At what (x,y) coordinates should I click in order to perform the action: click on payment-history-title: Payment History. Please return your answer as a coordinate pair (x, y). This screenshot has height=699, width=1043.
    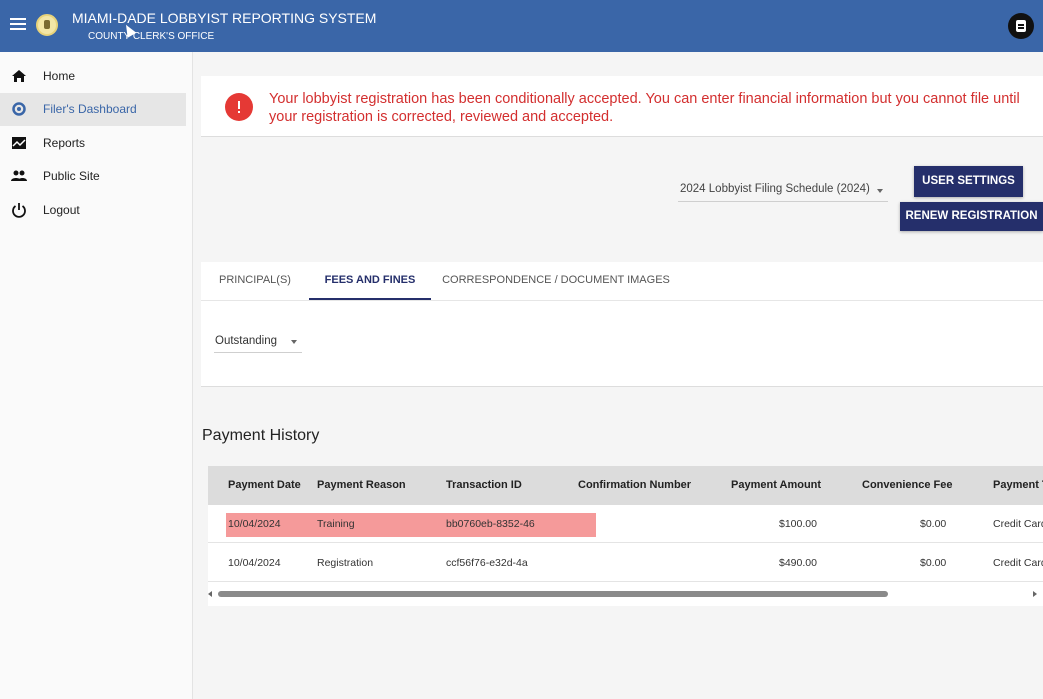
    Looking at the image, I should click on (261, 435).